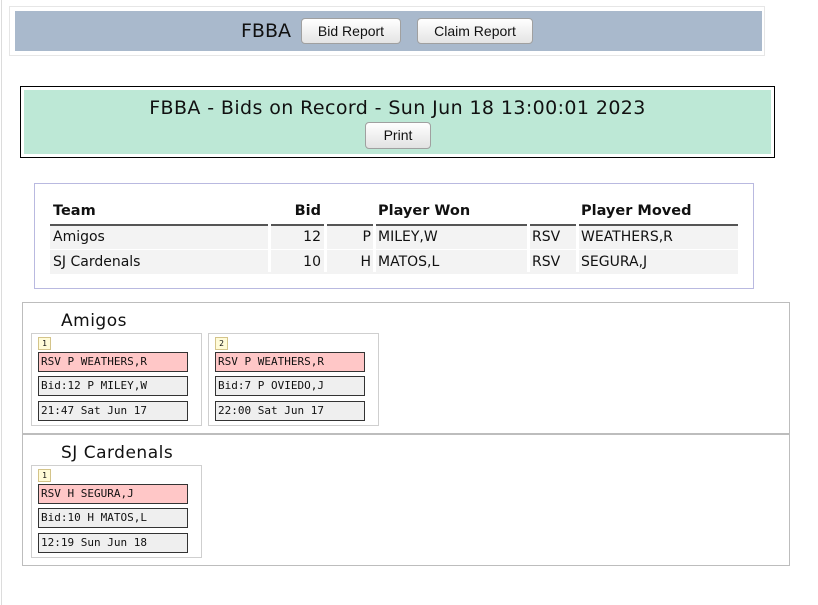 The height and width of the screenshot is (605, 818). What do you see at coordinates (424, 211) in the screenshot?
I see `col-header-player-won: Player Won` at bounding box center [424, 211].